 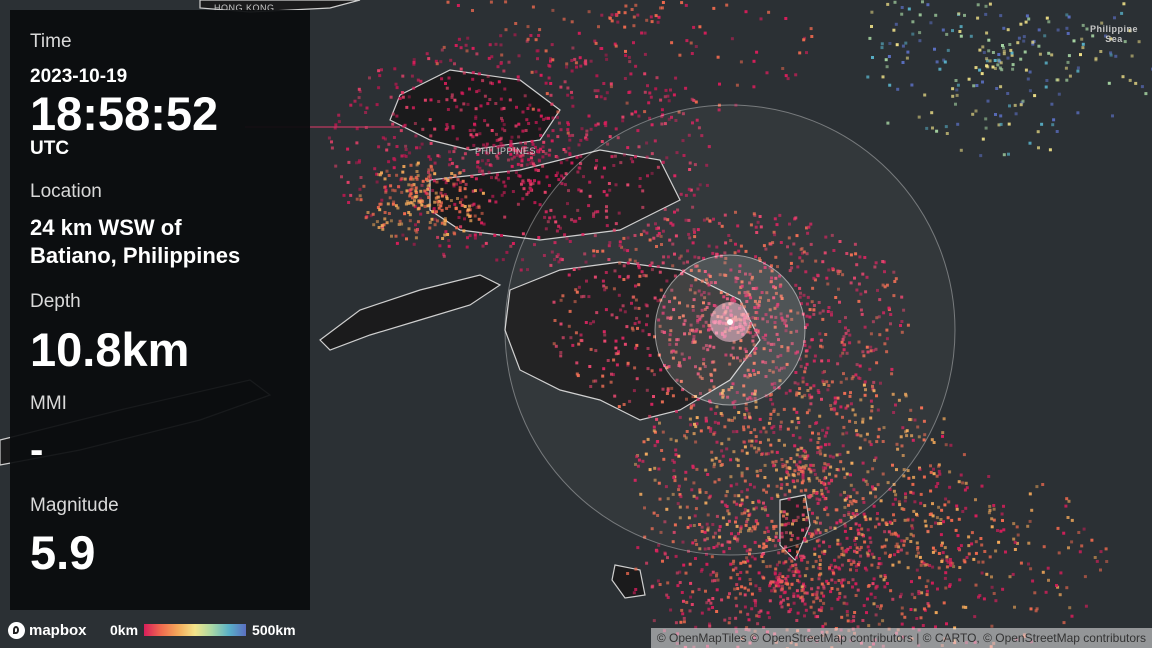 I want to click on mapbox-logo: mapbox, so click(x=47, y=630).